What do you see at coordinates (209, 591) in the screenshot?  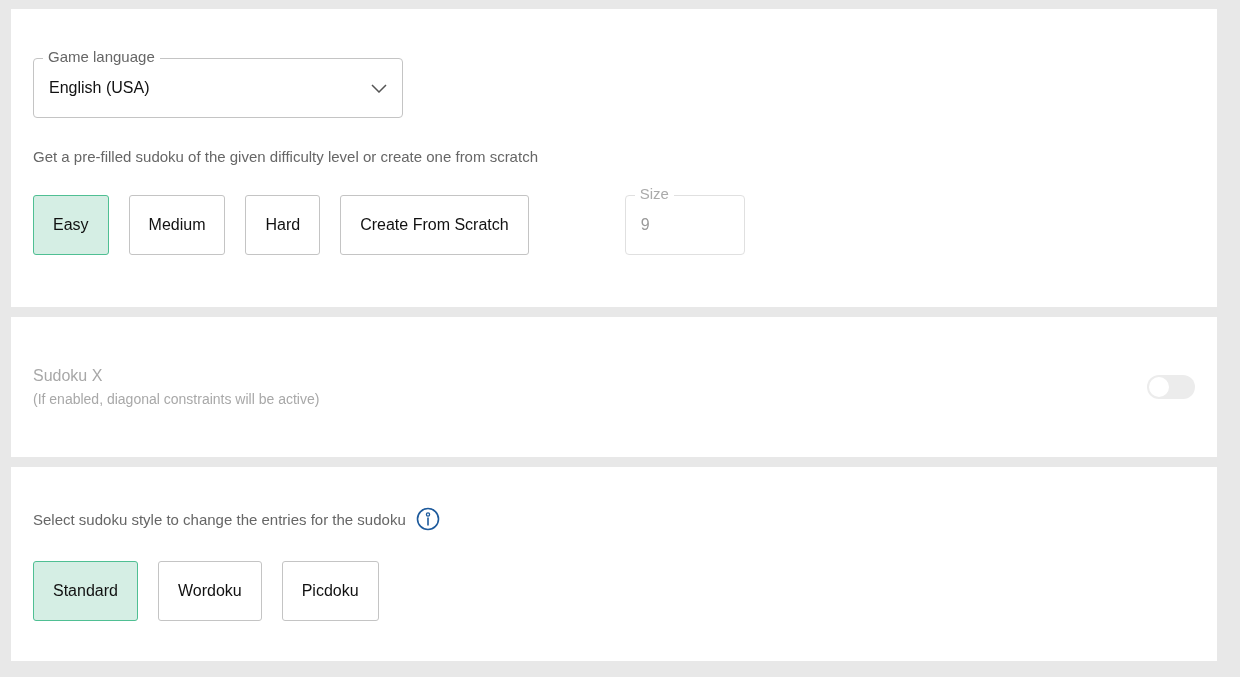 I see `option-button: Wordoku` at bounding box center [209, 591].